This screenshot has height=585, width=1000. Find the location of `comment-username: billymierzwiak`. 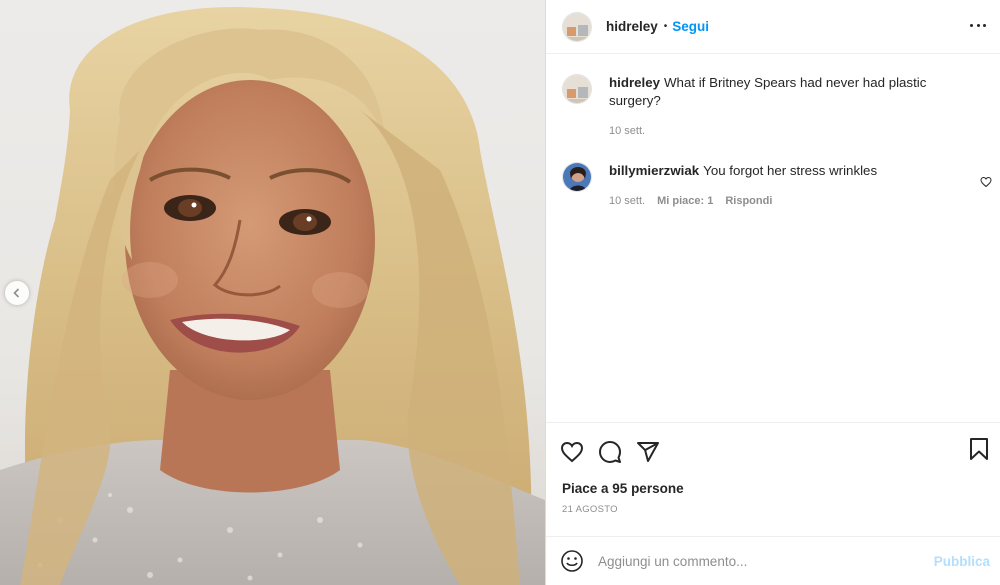

comment-username: billymierzwiak is located at coordinates (654, 170).